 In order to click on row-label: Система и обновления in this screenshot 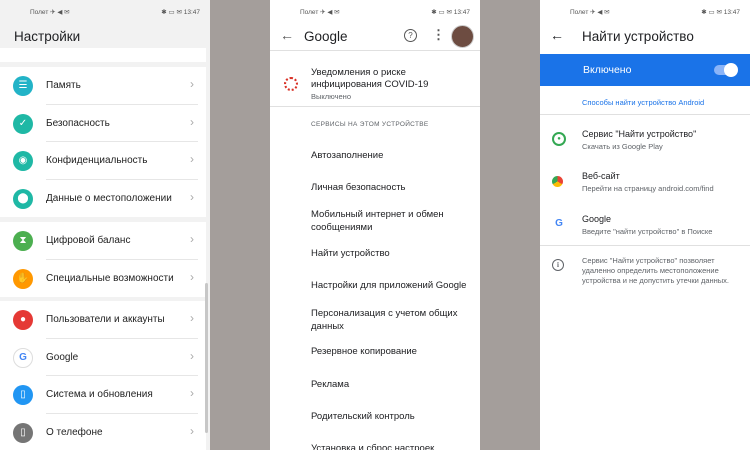, I will do `click(99, 394)`.